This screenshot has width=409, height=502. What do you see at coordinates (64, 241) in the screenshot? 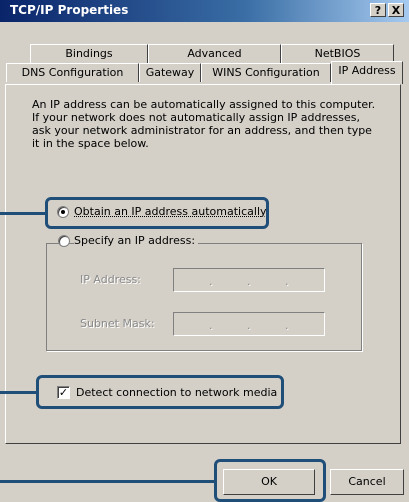
I see `specify-ip-radio` at bounding box center [64, 241].